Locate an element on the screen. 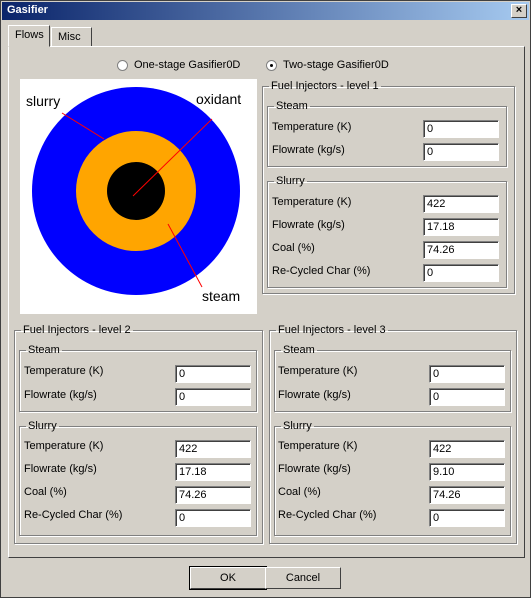 The height and width of the screenshot is (598, 531). oxidant-core is located at coordinates (136, 191).